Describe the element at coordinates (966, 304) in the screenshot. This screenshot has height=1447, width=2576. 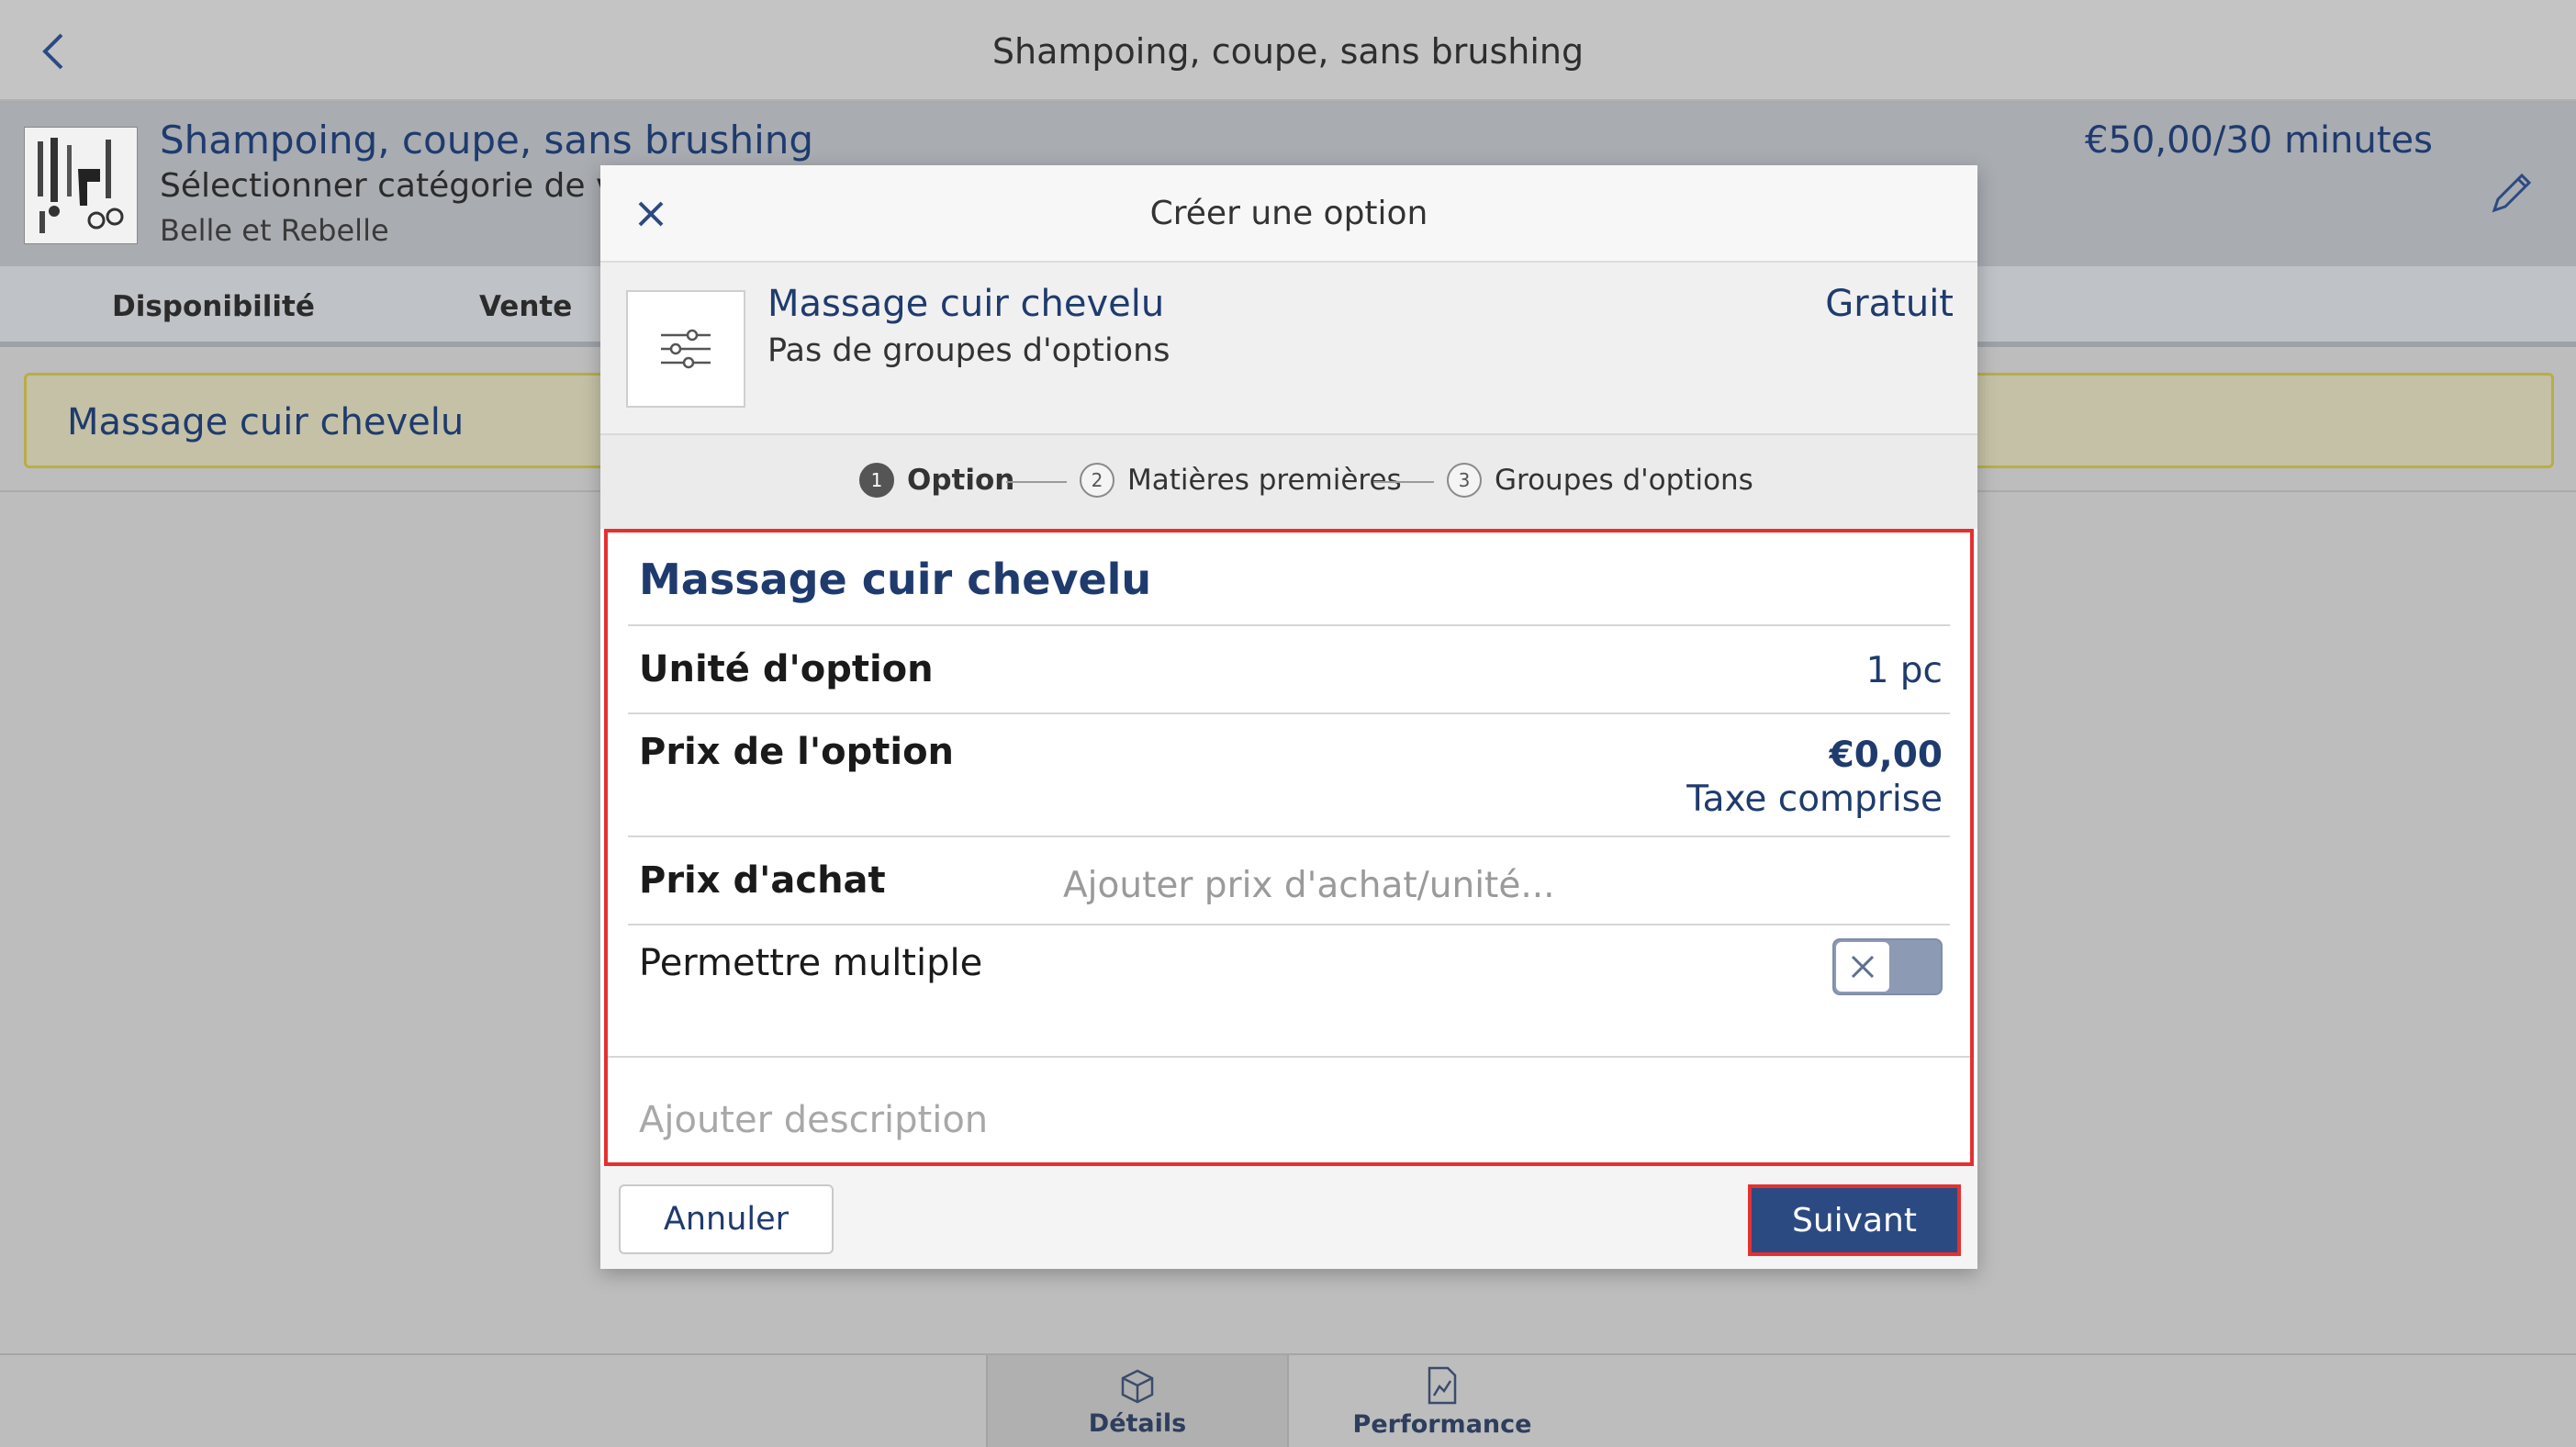
I see `option-summary-name: Massage cuir chevelu` at that location.